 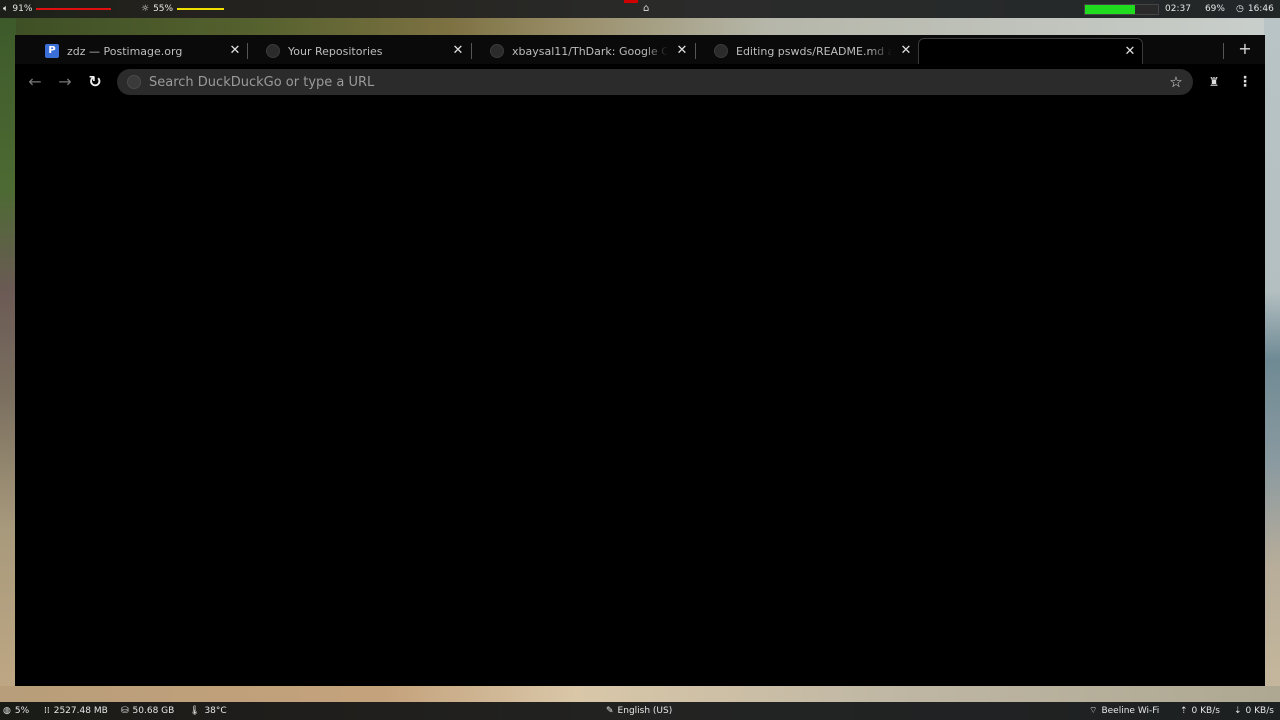 I want to click on disk-indicator: ⛁ 50.68 GB, so click(x=147, y=711).